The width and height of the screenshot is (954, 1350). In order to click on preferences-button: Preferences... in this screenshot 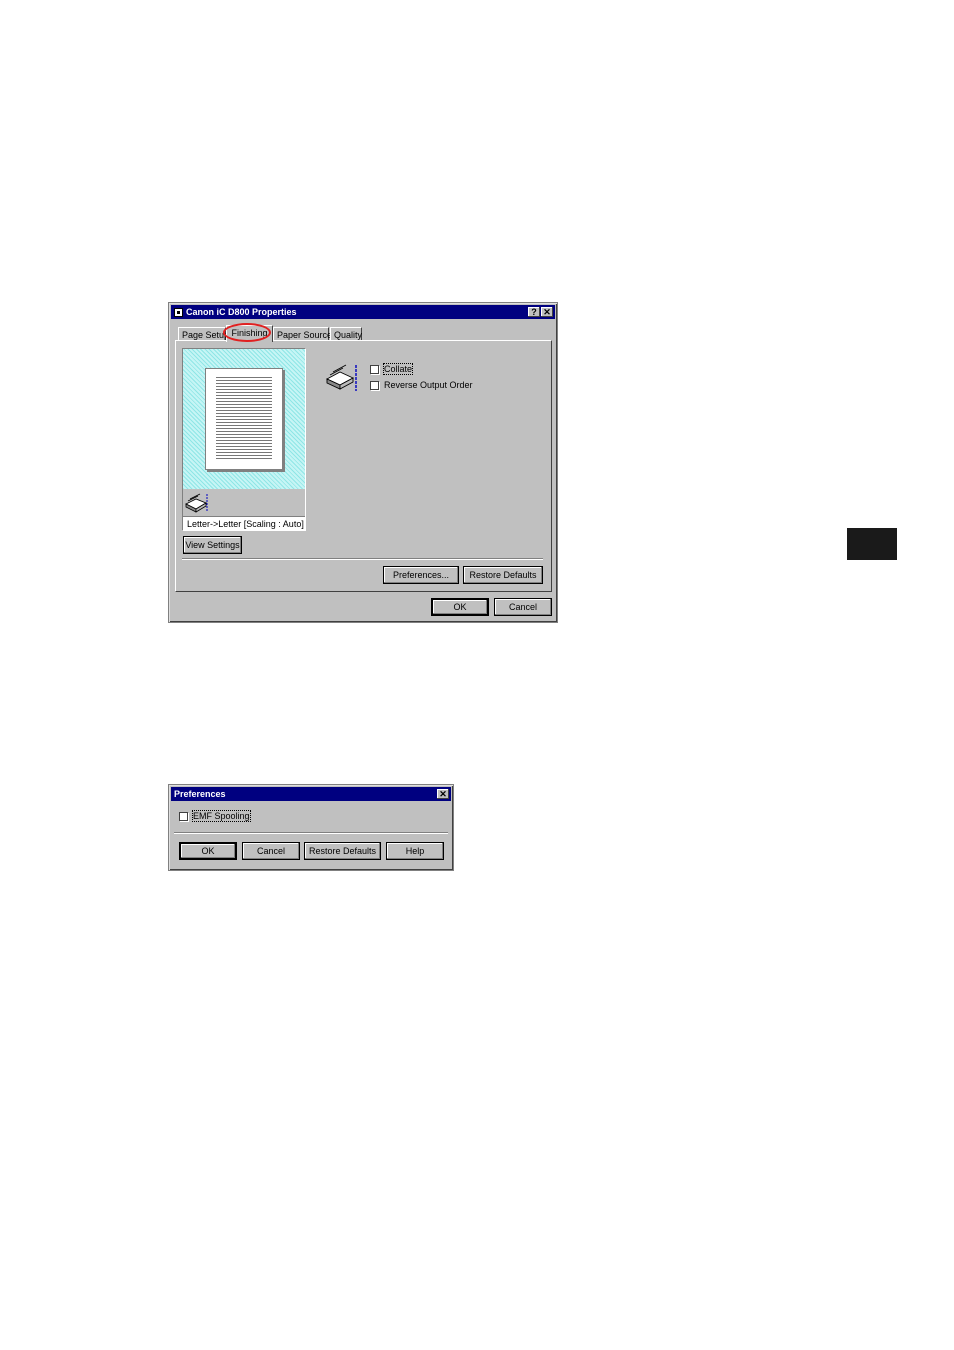, I will do `click(421, 575)`.